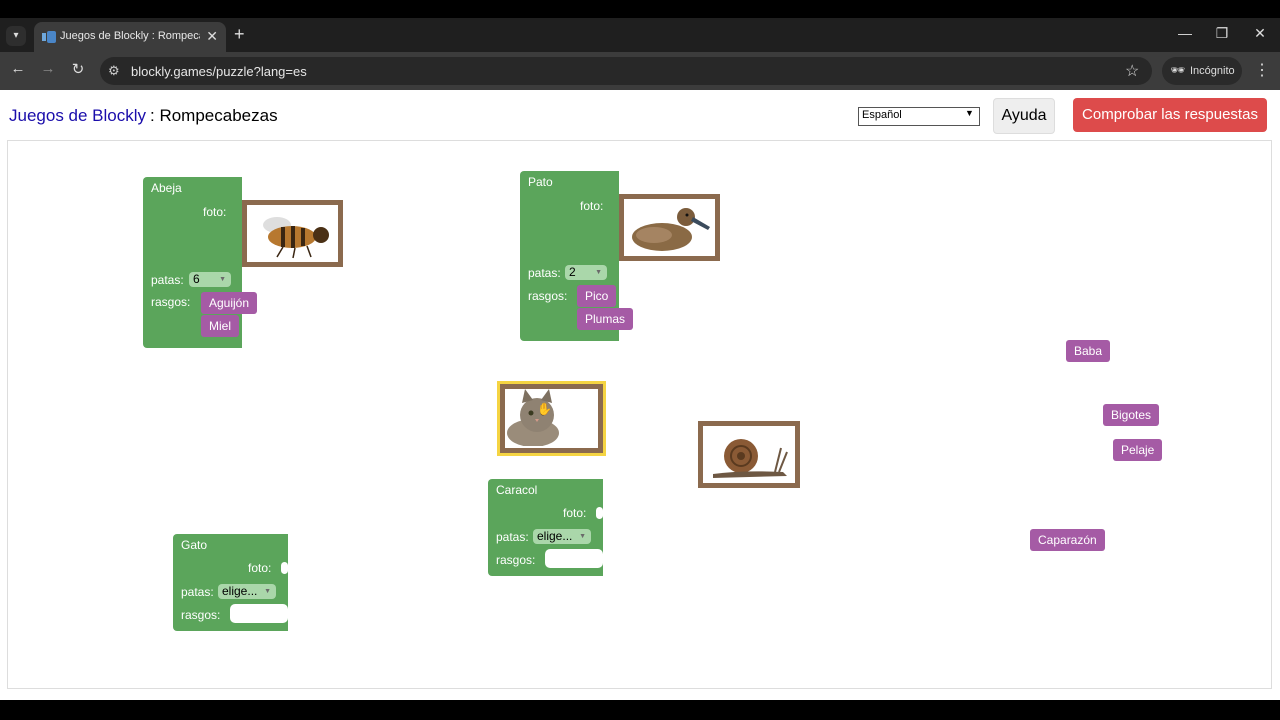 The width and height of the screenshot is (1280, 720). Describe the element at coordinates (1185, 33) in the screenshot. I see `minimize-icon: —` at that location.